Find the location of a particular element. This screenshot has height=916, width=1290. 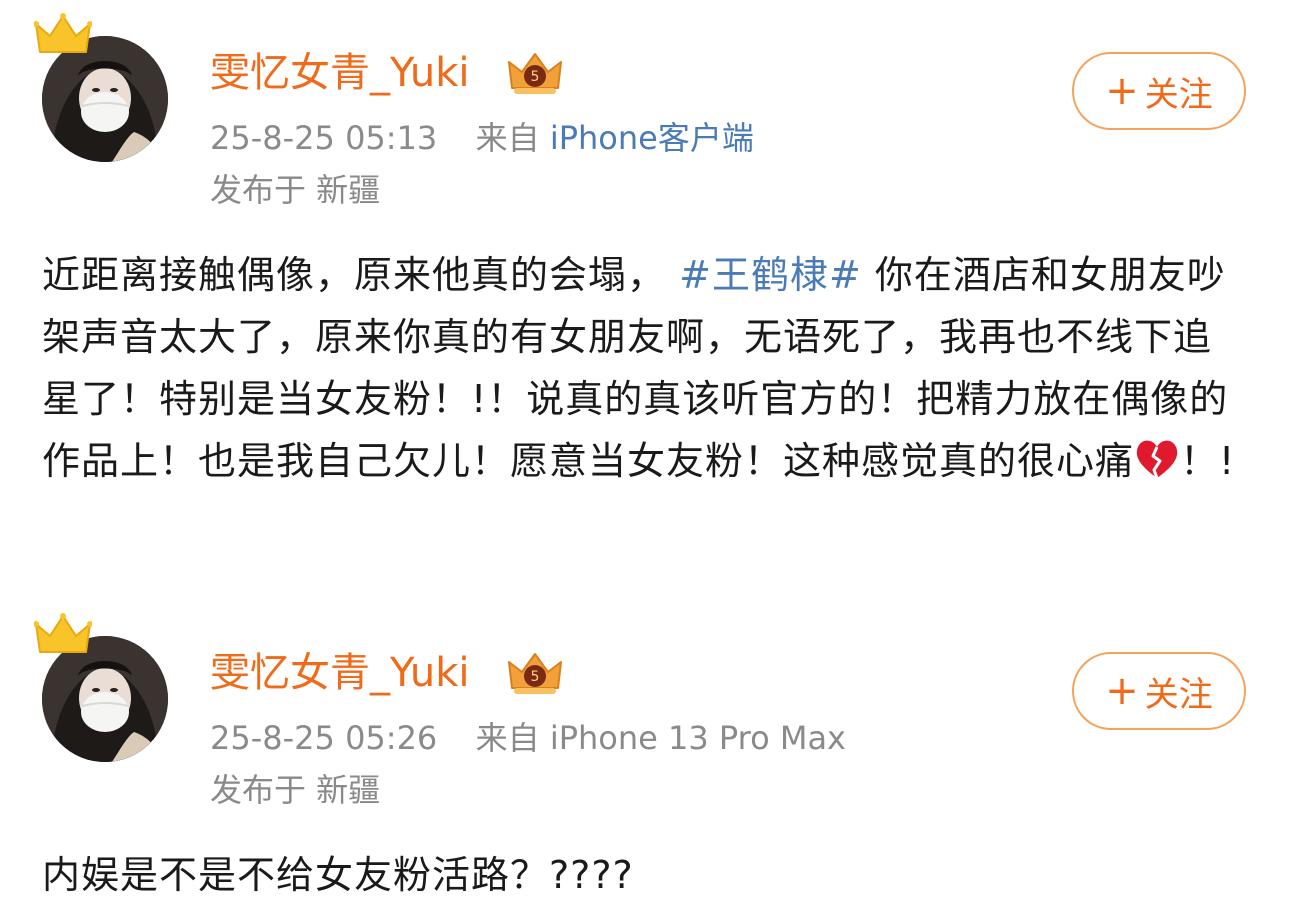

post-text-before: 近距离接触偶像，原来他真的会塌， is located at coordinates (354, 275).